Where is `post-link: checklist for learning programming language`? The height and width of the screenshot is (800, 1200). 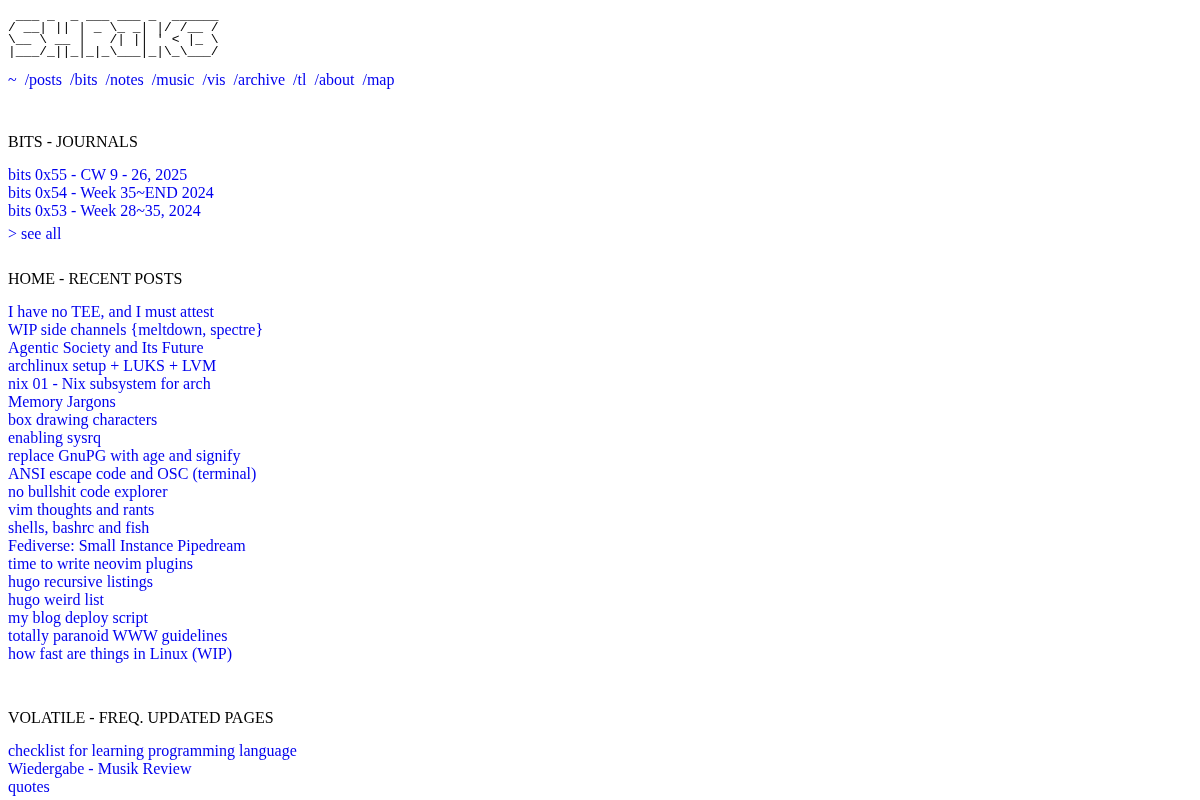
post-link: checklist for learning programming language is located at coordinates (152, 751).